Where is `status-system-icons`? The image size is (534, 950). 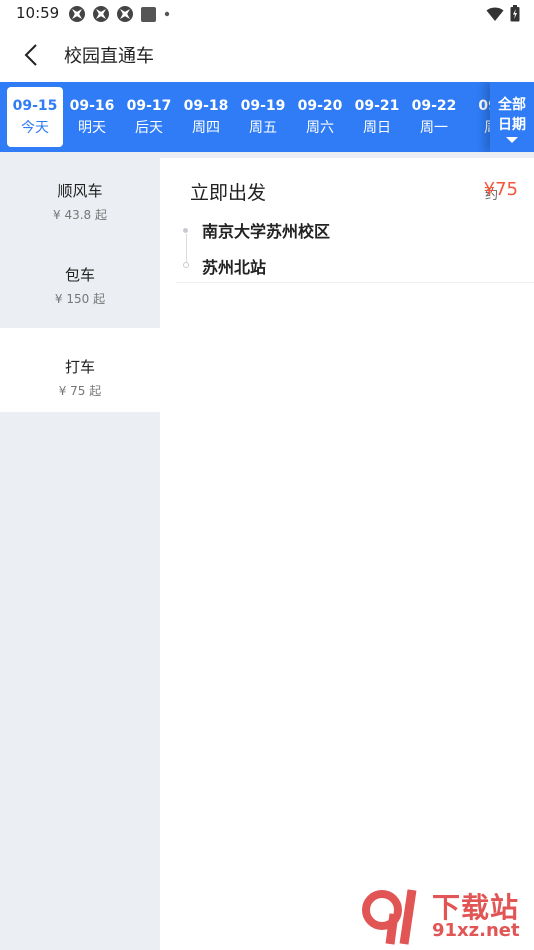
status-system-icons is located at coordinates (503, 13).